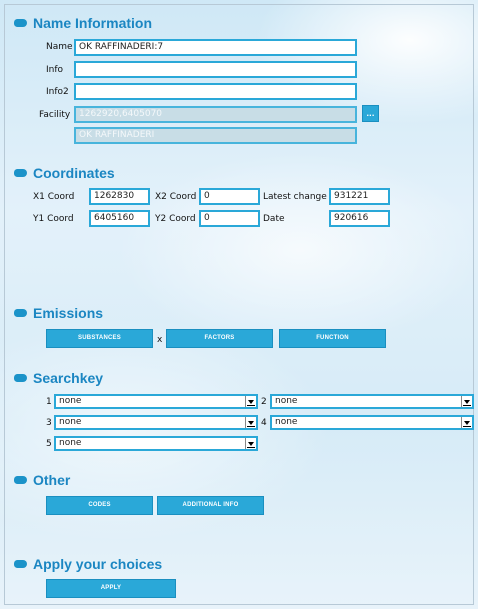 The image size is (478, 609). What do you see at coordinates (210, 505) in the screenshot?
I see `additional-info-button: ADDITIONAL INFO` at bounding box center [210, 505].